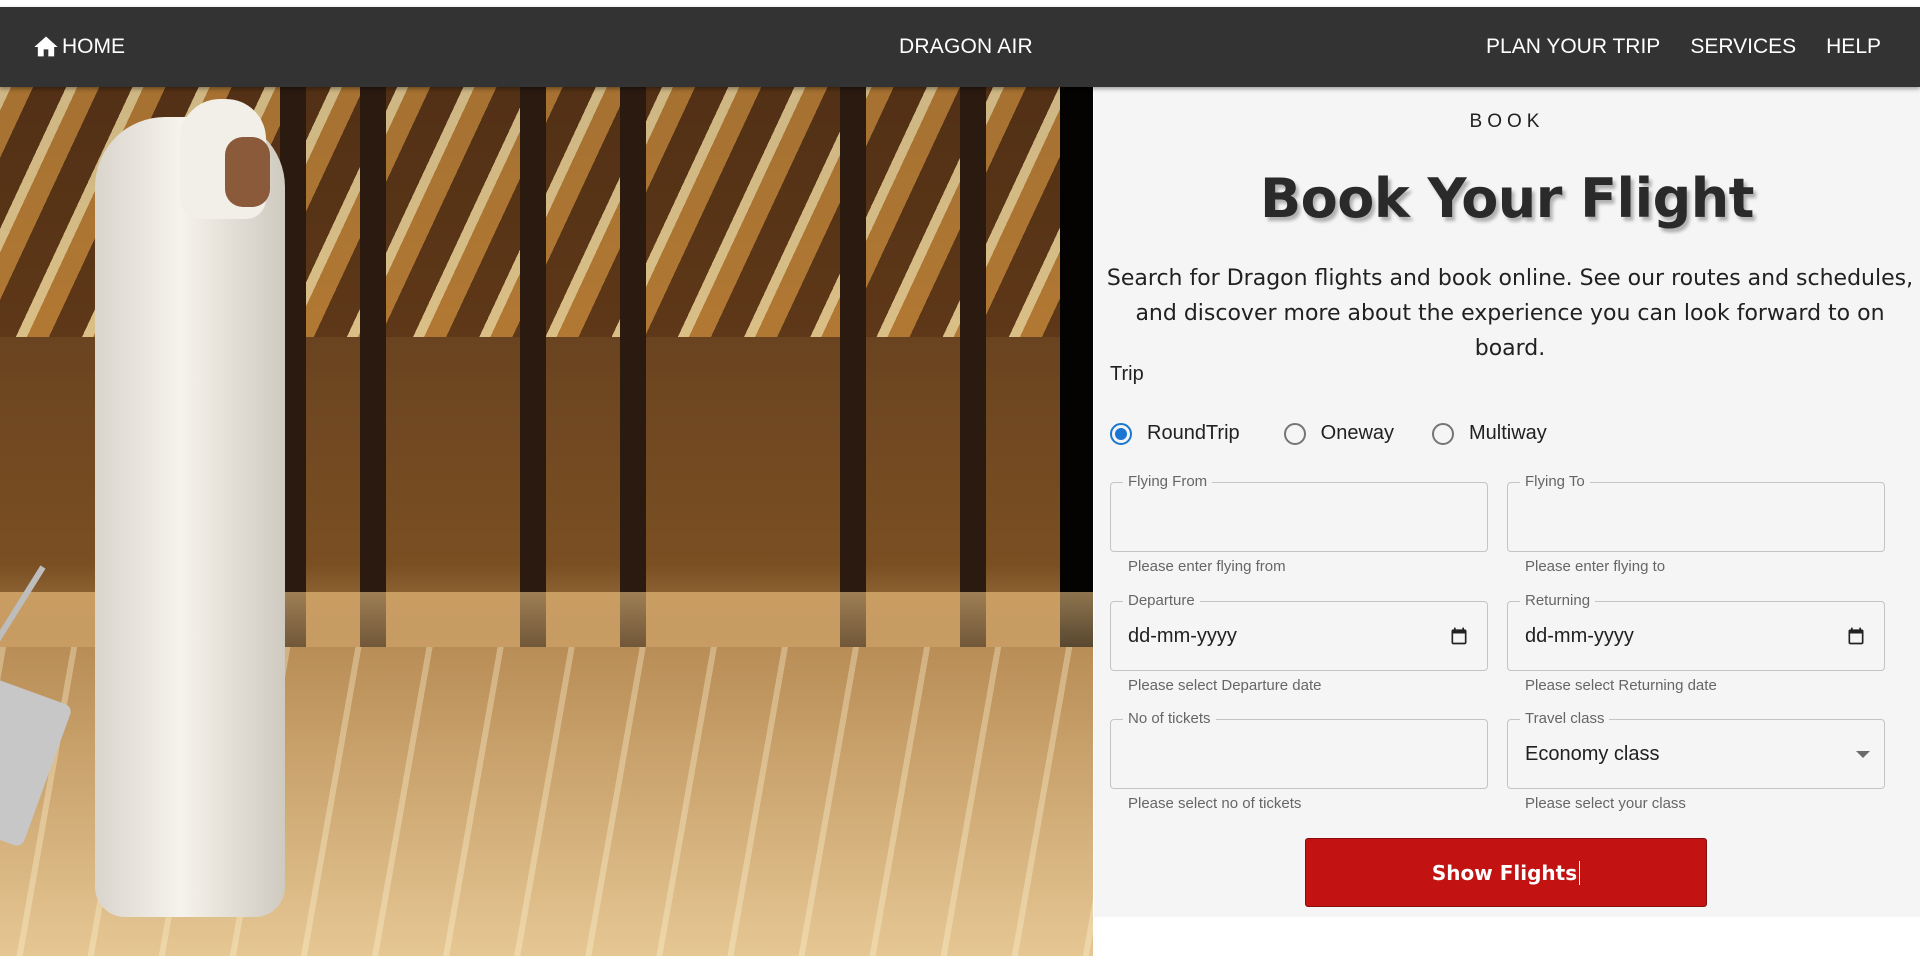  Describe the element at coordinates (1507, 198) in the screenshot. I see `page-title: Book Your Flight` at that location.